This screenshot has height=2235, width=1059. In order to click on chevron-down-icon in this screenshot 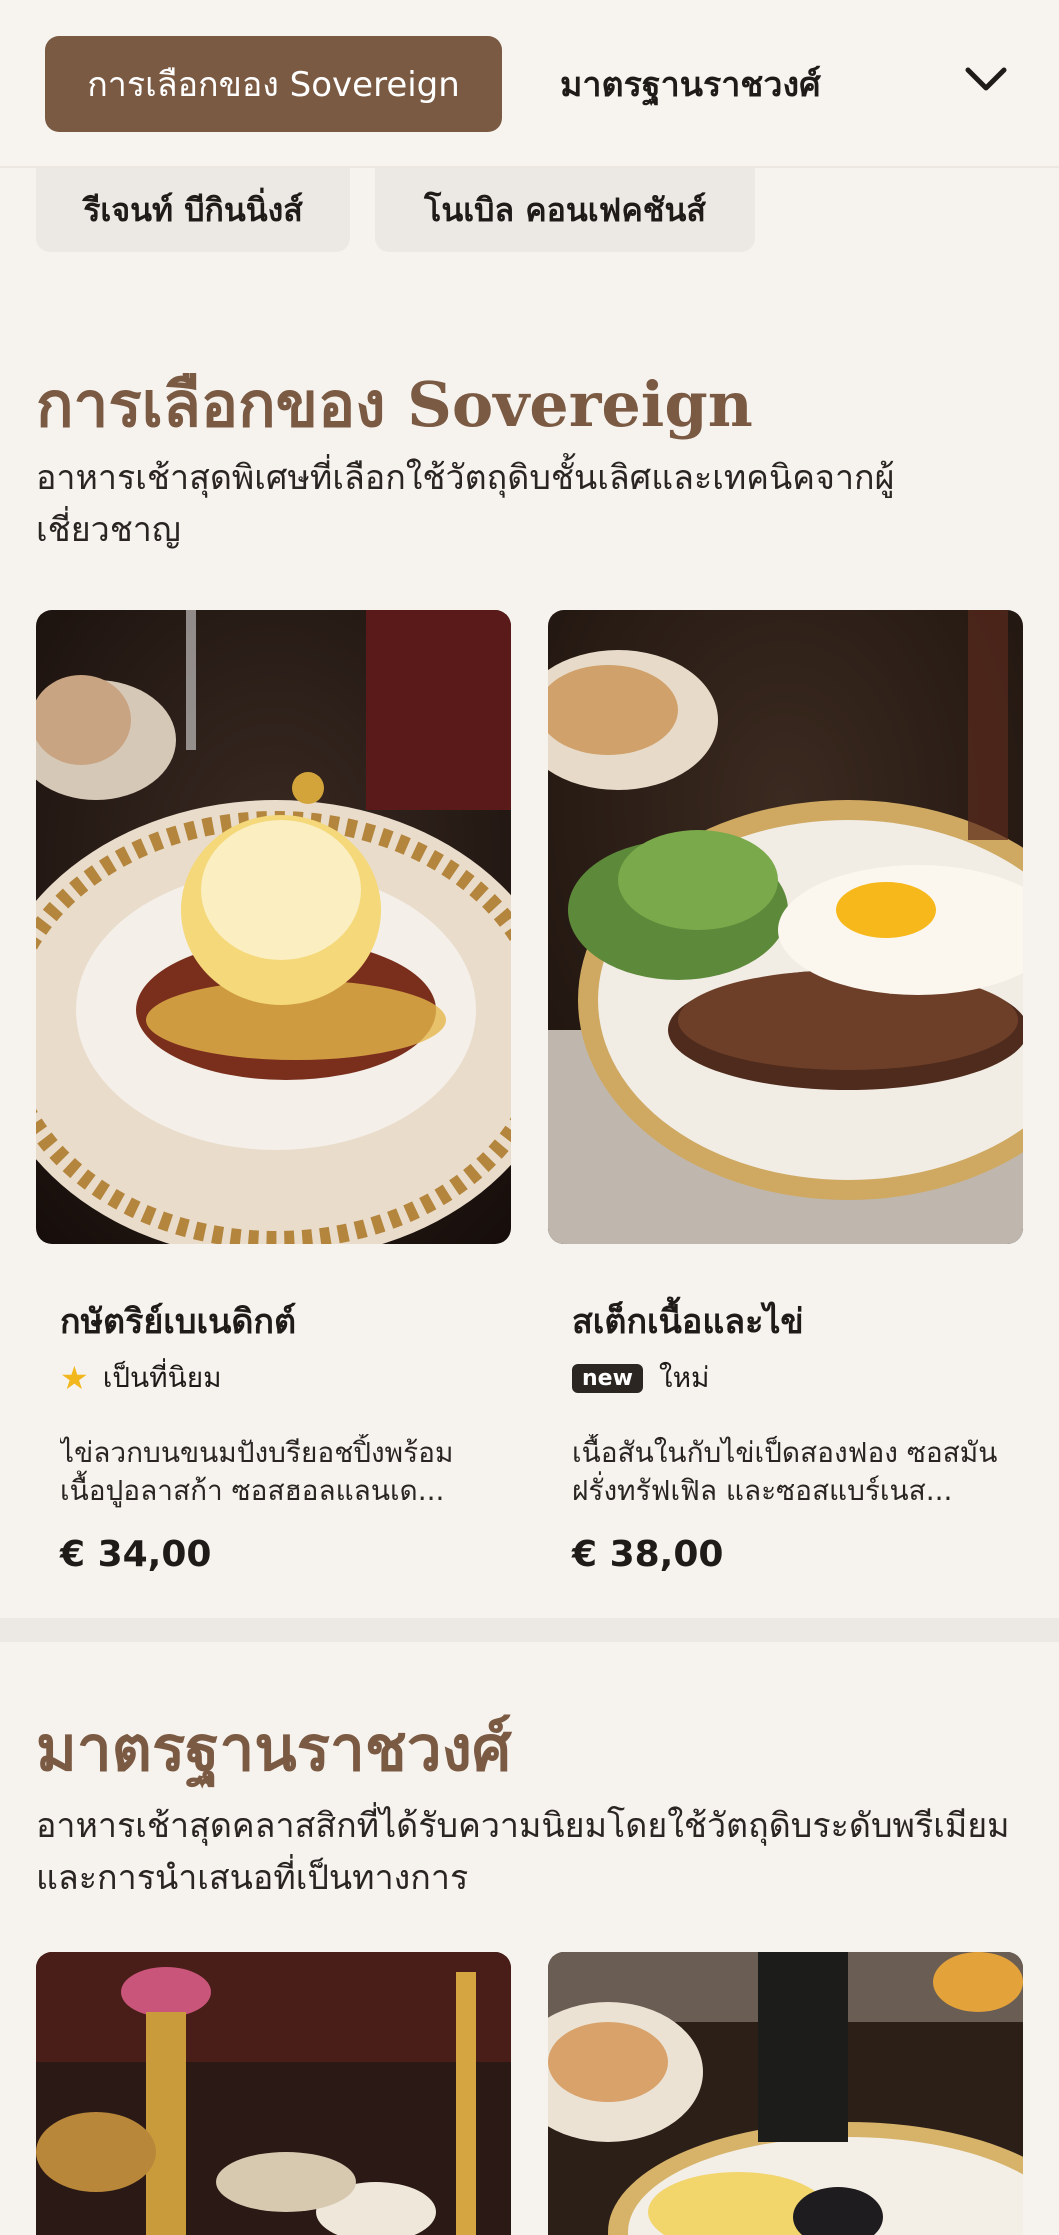, I will do `click(986, 80)`.